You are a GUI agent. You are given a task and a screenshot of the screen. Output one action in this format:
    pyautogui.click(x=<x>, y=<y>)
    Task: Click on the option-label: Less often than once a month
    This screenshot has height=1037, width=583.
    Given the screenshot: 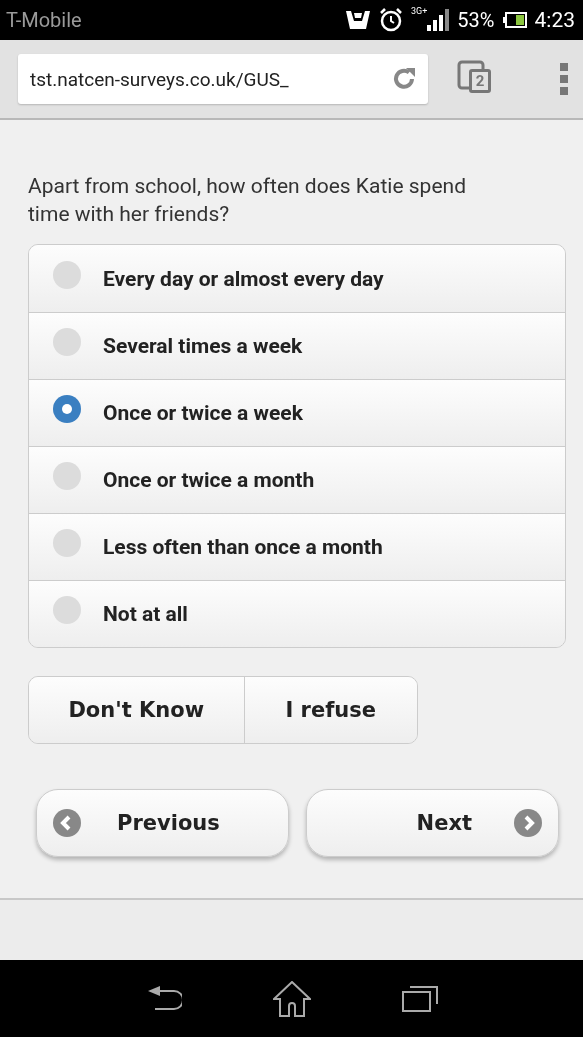 What is the action you would take?
    pyautogui.click(x=243, y=547)
    